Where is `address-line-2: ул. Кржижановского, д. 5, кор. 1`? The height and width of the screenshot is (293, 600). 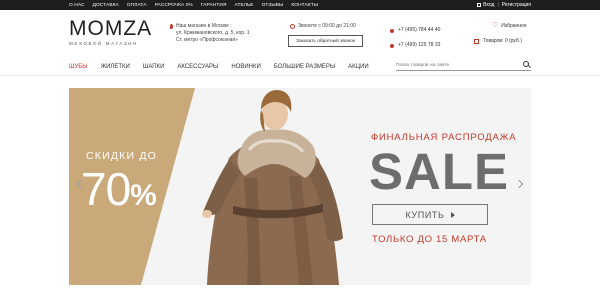 address-line-2: ул. Кржижановского, д. 5, кор. 1 is located at coordinates (213, 33).